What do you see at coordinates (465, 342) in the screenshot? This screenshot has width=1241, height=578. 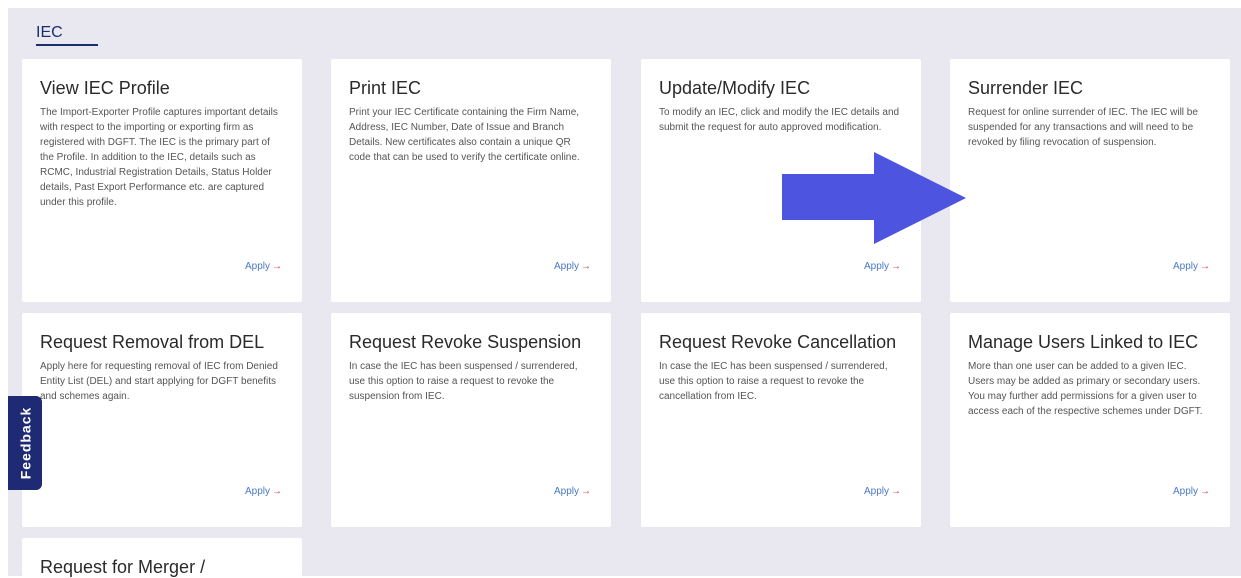 I see `card-title: Request Revoke Suspension` at bounding box center [465, 342].